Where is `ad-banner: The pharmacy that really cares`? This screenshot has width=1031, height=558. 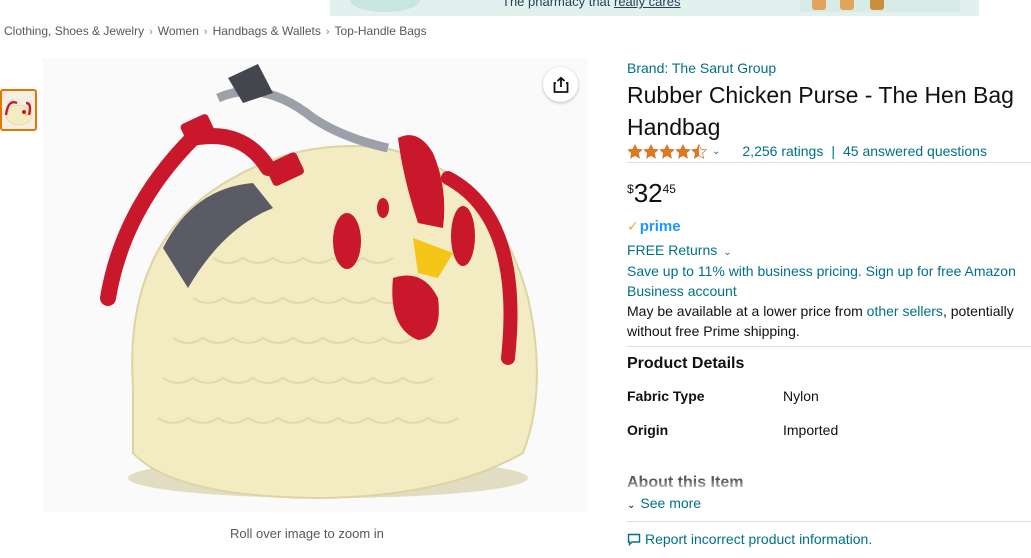
ad-banner: The pharmacy that really cares is located at coordinates (654, 8).